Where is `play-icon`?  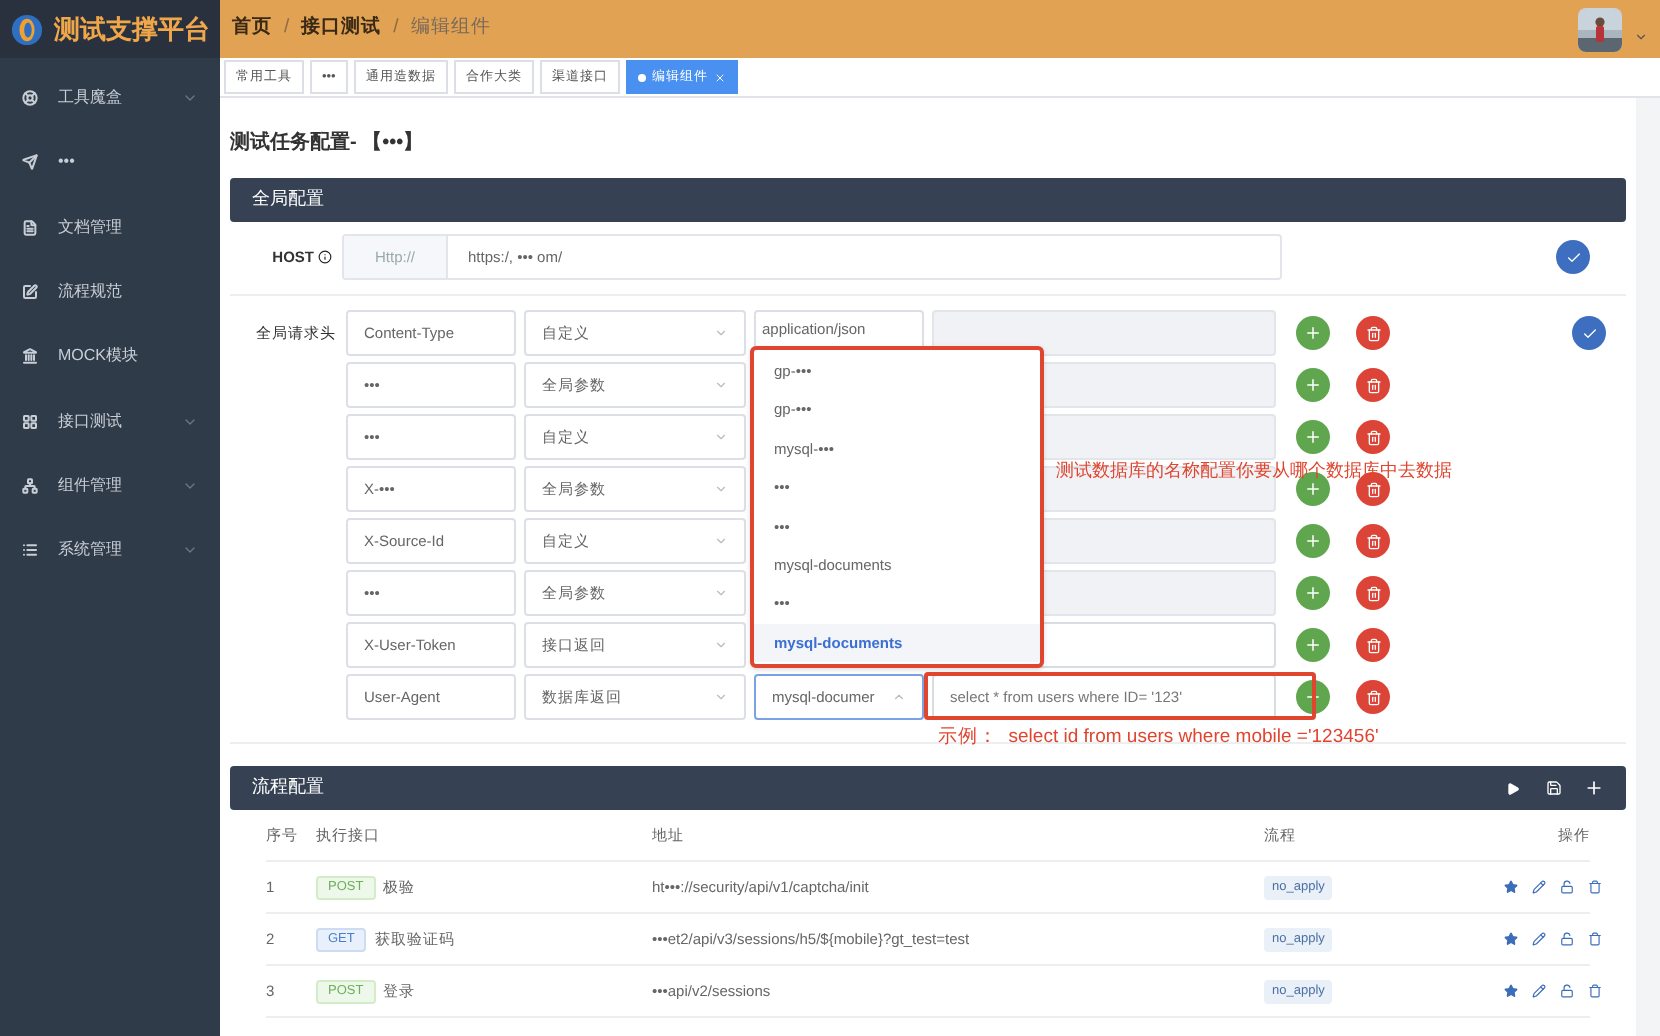
play-icon is located at coordinates (1513, 788).